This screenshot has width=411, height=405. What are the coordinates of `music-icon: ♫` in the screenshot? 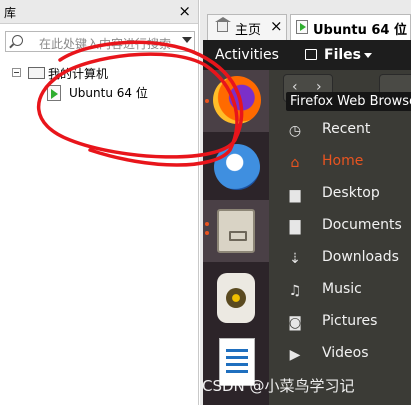 It's located at (295, 291).